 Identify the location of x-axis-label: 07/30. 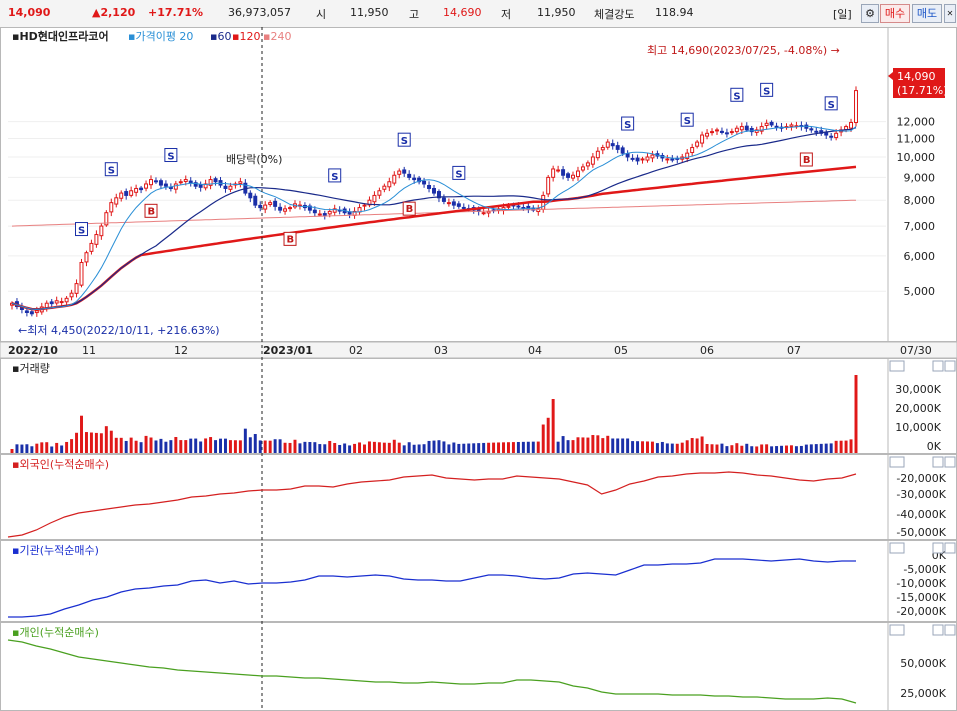
(916, 350).